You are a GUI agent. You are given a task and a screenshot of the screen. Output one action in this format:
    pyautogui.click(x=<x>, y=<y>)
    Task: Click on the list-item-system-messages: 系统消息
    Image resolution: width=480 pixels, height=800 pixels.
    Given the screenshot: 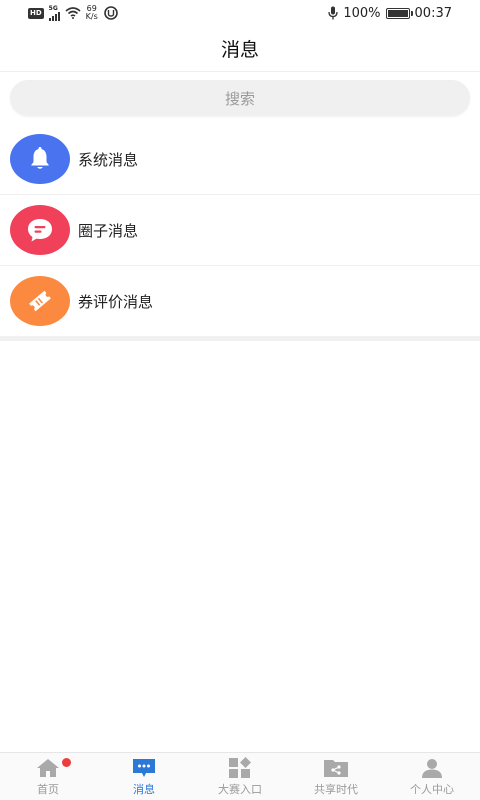 What is the action you would take?
    pyautogui.click(x=240, y=159)
    